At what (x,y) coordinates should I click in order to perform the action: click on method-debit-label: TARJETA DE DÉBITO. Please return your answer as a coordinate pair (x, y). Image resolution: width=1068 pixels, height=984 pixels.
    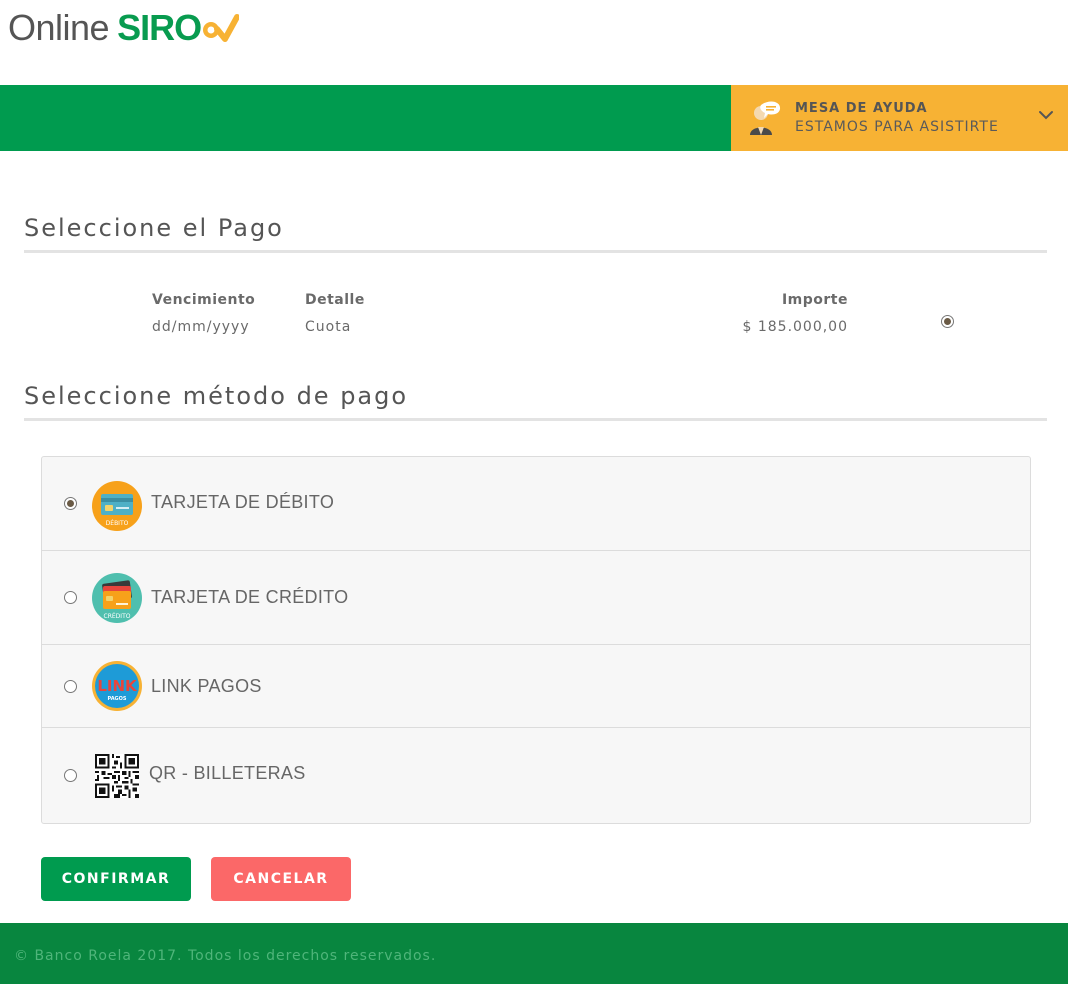
    Looking at the image, I should click on (243, 502).